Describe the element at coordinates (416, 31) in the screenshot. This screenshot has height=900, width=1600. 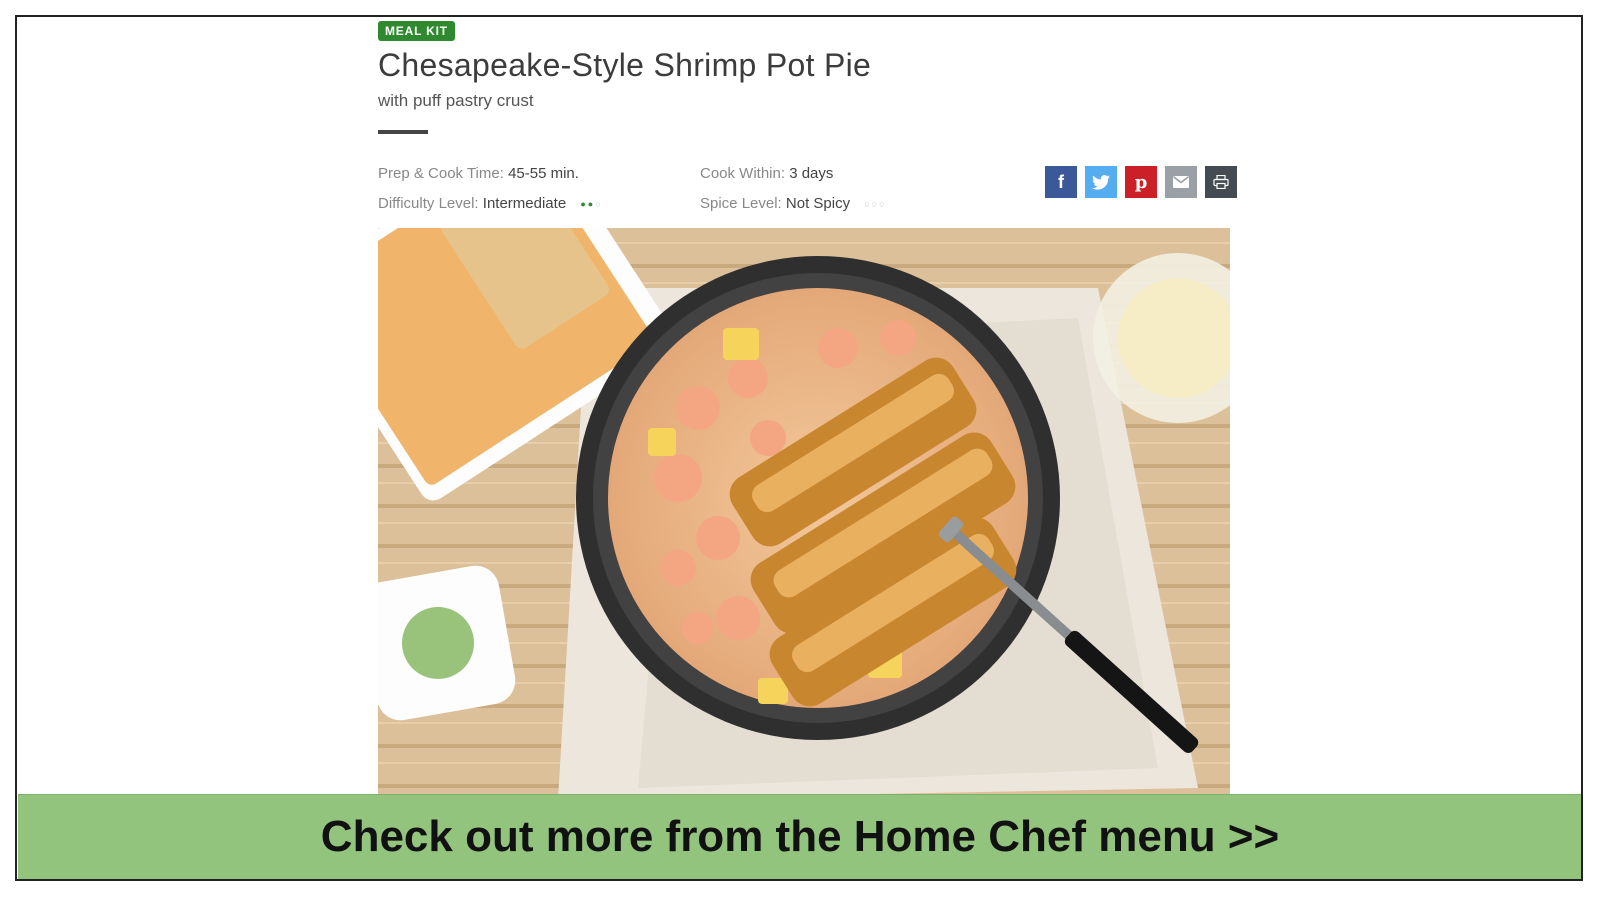
I see `meal-kit-badge: MEAL KIT` at that location.